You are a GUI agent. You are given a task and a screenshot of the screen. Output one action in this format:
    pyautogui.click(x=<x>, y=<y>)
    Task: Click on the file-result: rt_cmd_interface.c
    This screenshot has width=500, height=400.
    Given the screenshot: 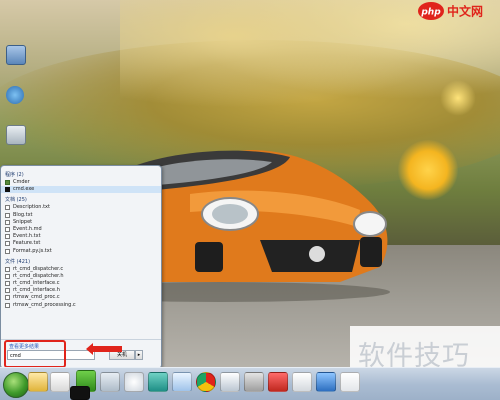 What is the action you would take?
    pyautogui.click(x=81, y=283)
    